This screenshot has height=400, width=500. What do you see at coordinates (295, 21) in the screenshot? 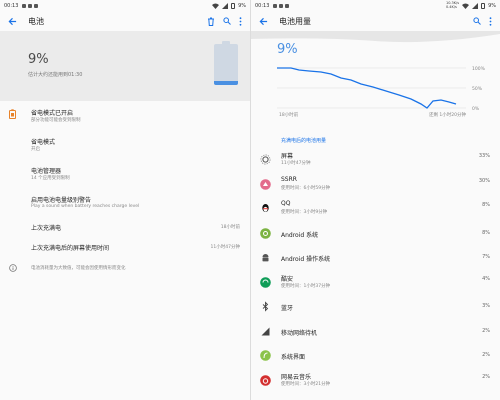
I see `page-title: 电池用量` at bounding box center [295, 21].